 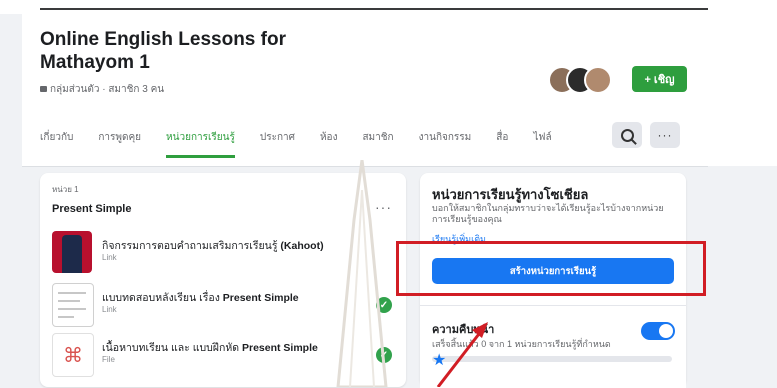 I want to click on avatar, so click(x=598, y=80).